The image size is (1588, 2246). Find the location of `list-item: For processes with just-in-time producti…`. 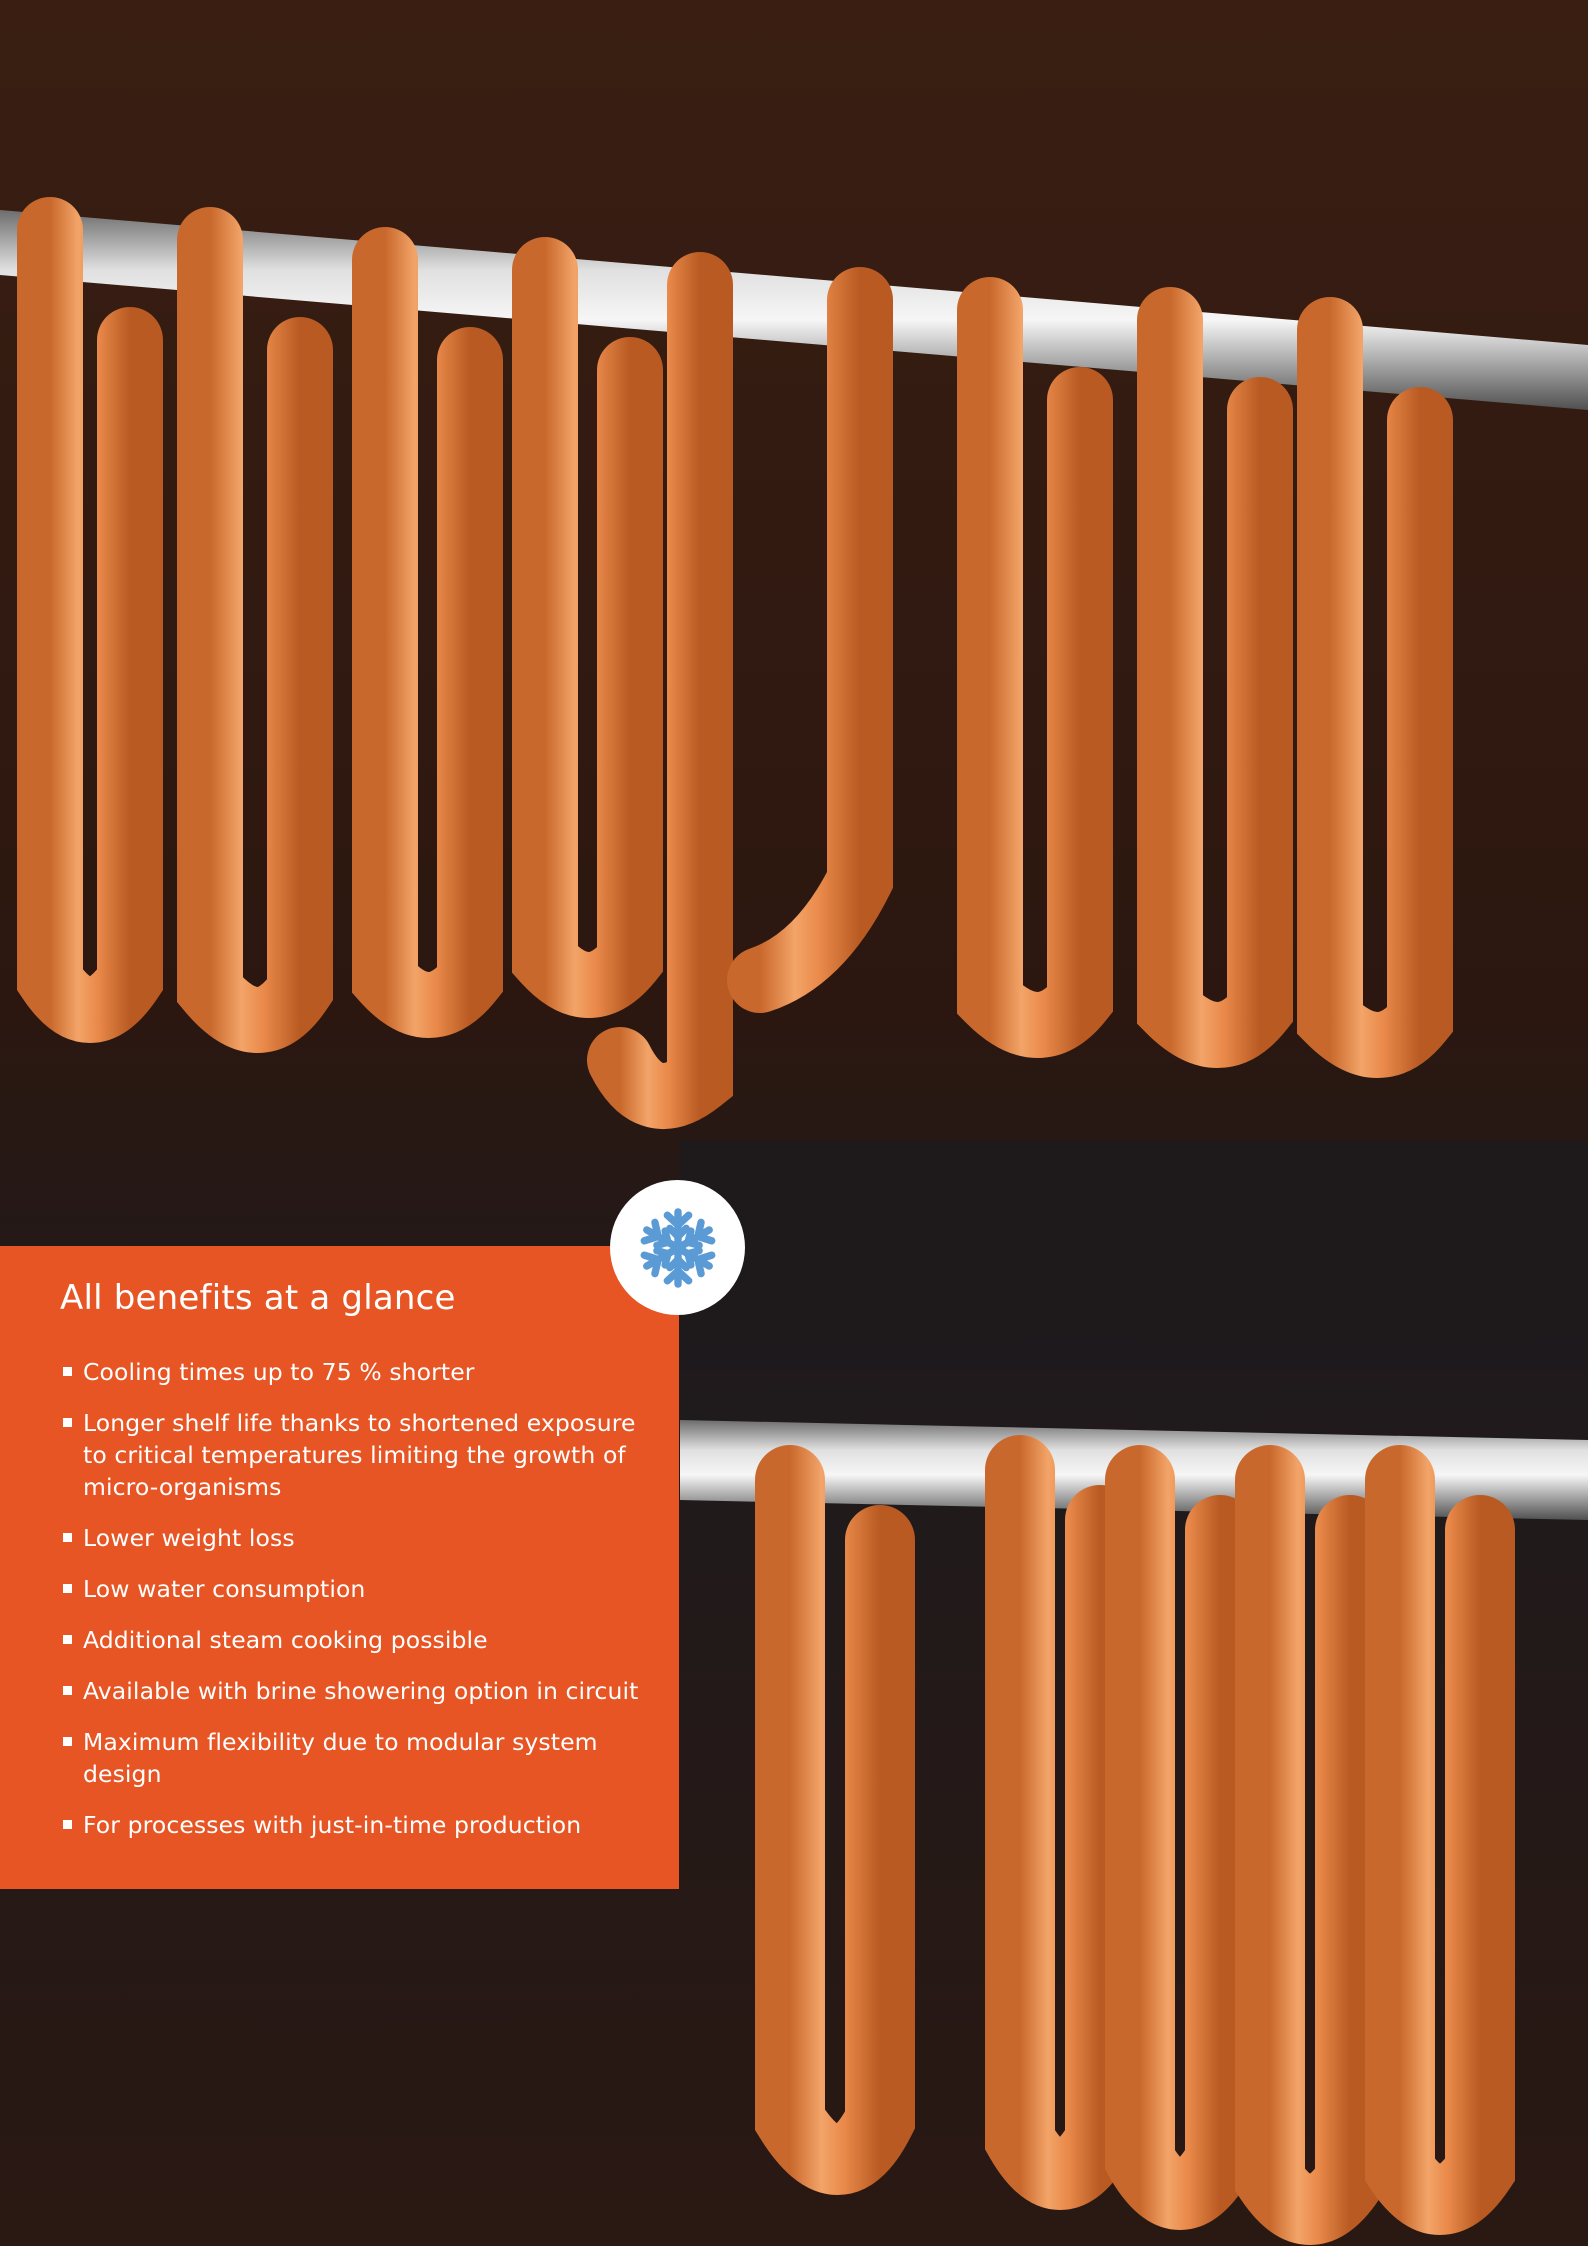

list-item: For processes with just-in-time producti… is located at coordinates (349, 1825).